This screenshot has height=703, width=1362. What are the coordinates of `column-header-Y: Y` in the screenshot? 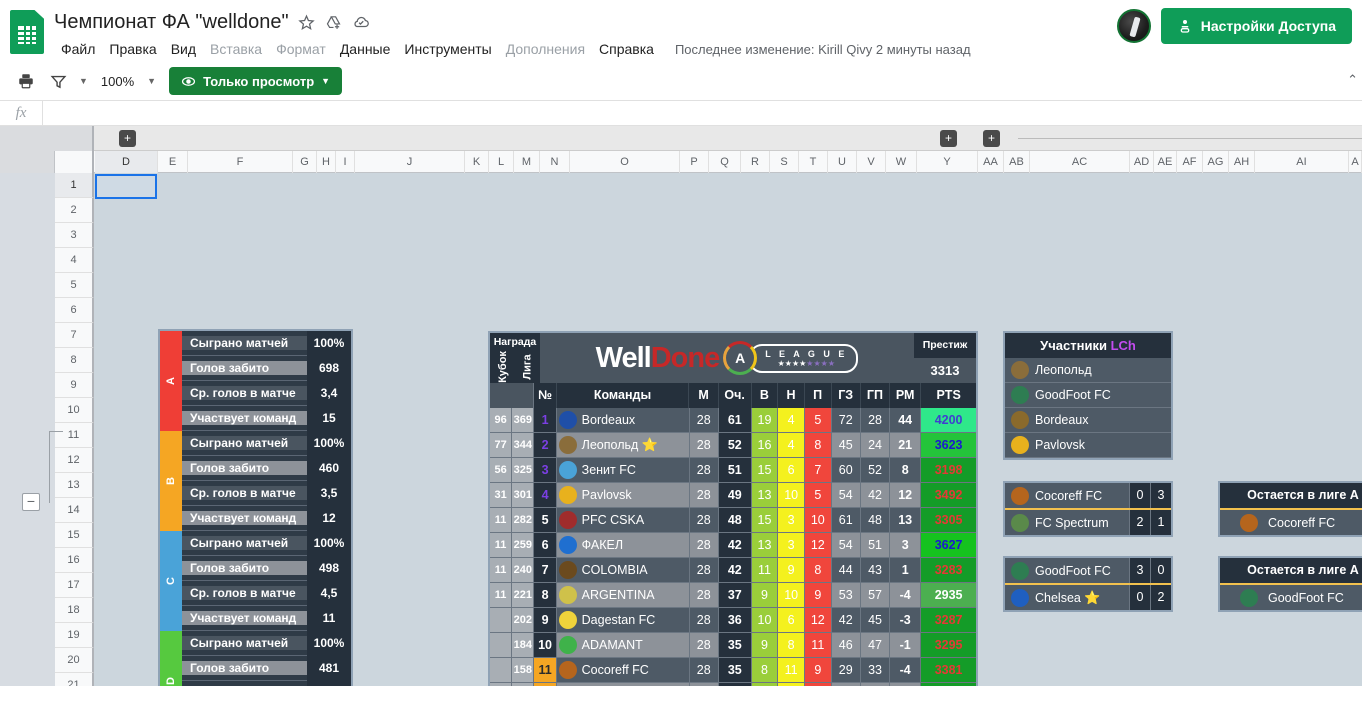 It's located at (947, 162).